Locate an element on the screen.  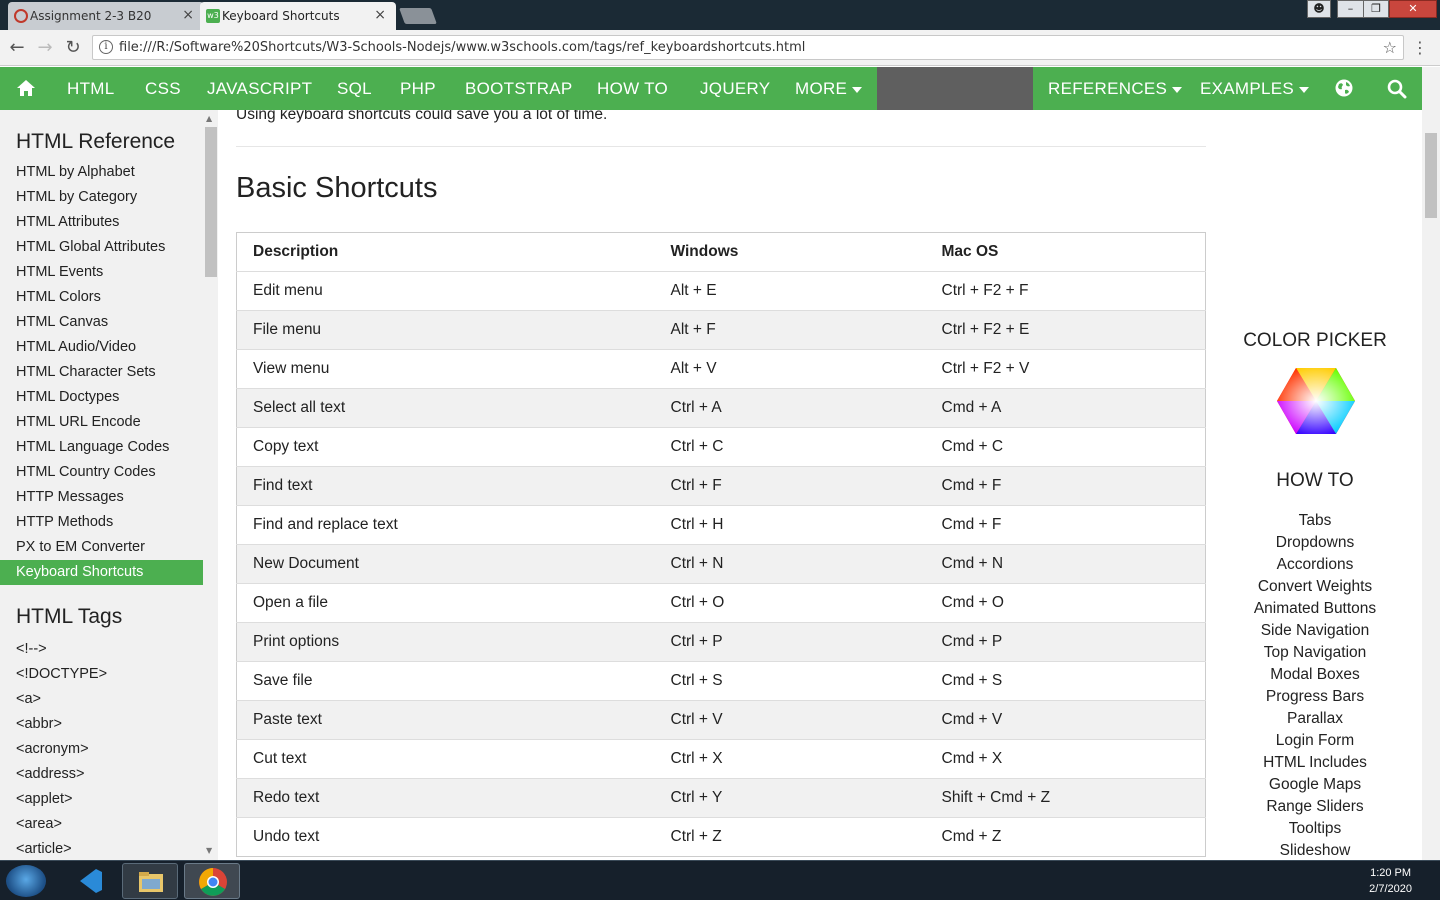
color-picker-title: COLOR PICKER is located at coordinates (1315, 340).